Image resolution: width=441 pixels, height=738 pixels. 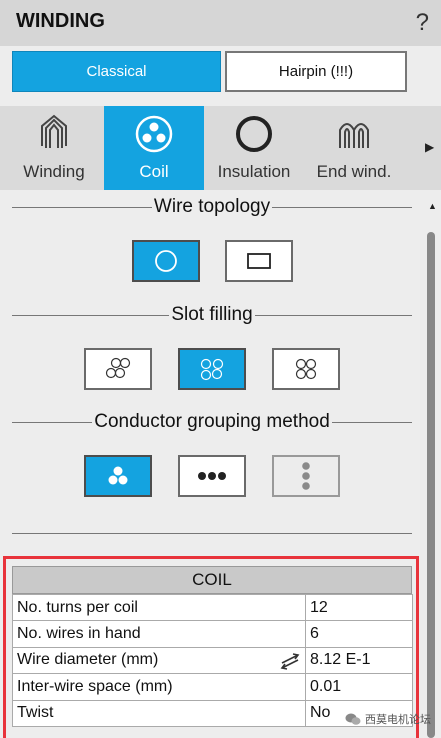 I want to click on coil-icon, so click(x=154, y=134).